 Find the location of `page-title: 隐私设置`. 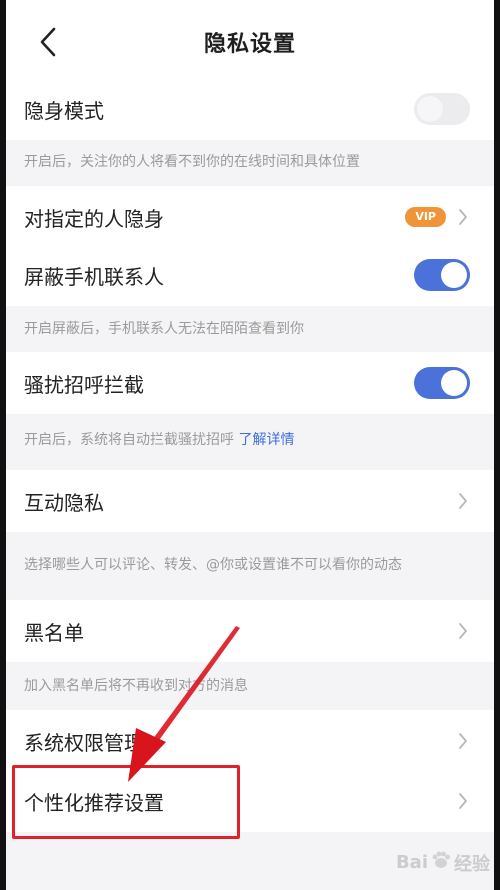

page-title: 隐私设置 is located at coordinates (249, 44).